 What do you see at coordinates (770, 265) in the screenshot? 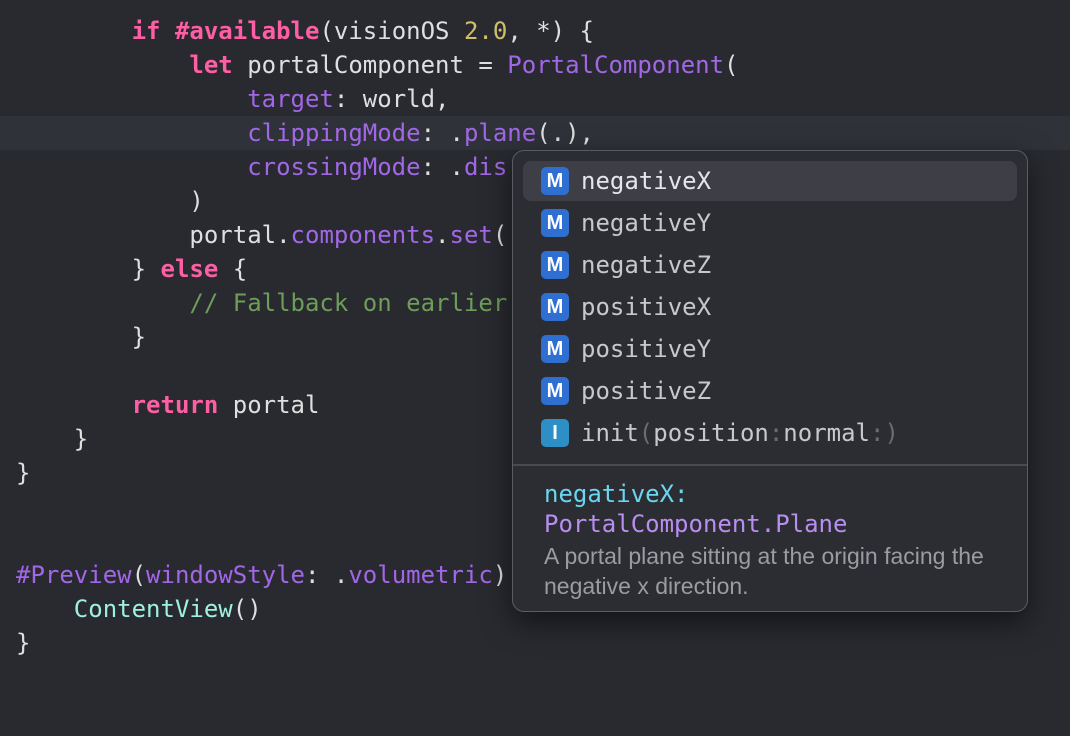
I see `completion-item-negativeZ: M negativeZ` at bounding box center [770, 265].